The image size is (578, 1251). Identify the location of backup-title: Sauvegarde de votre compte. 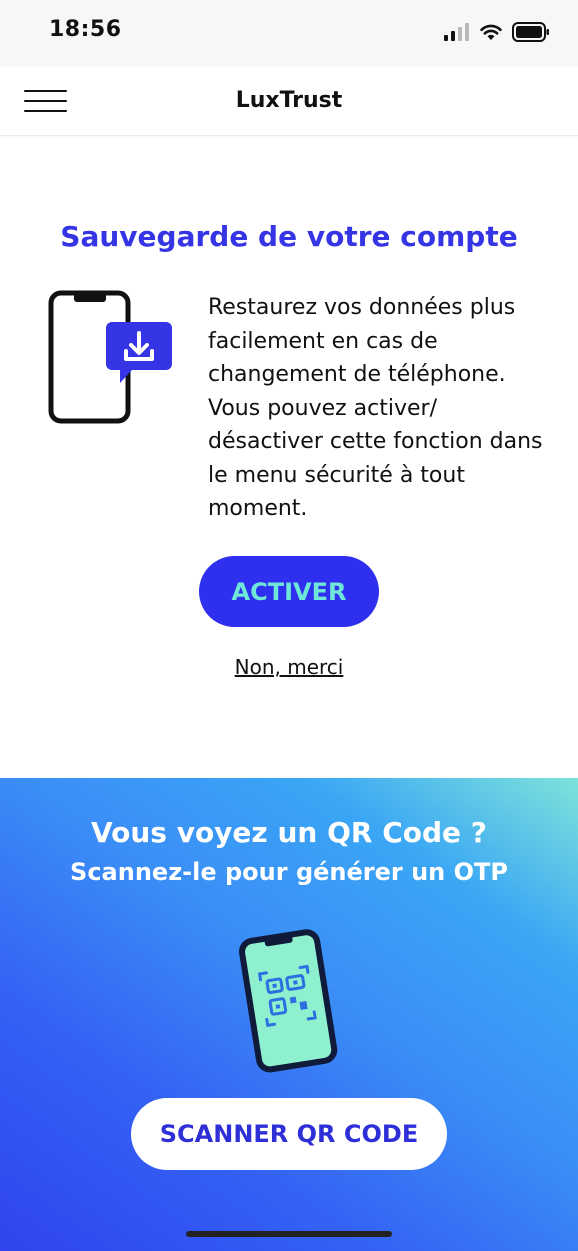
(289, 236).